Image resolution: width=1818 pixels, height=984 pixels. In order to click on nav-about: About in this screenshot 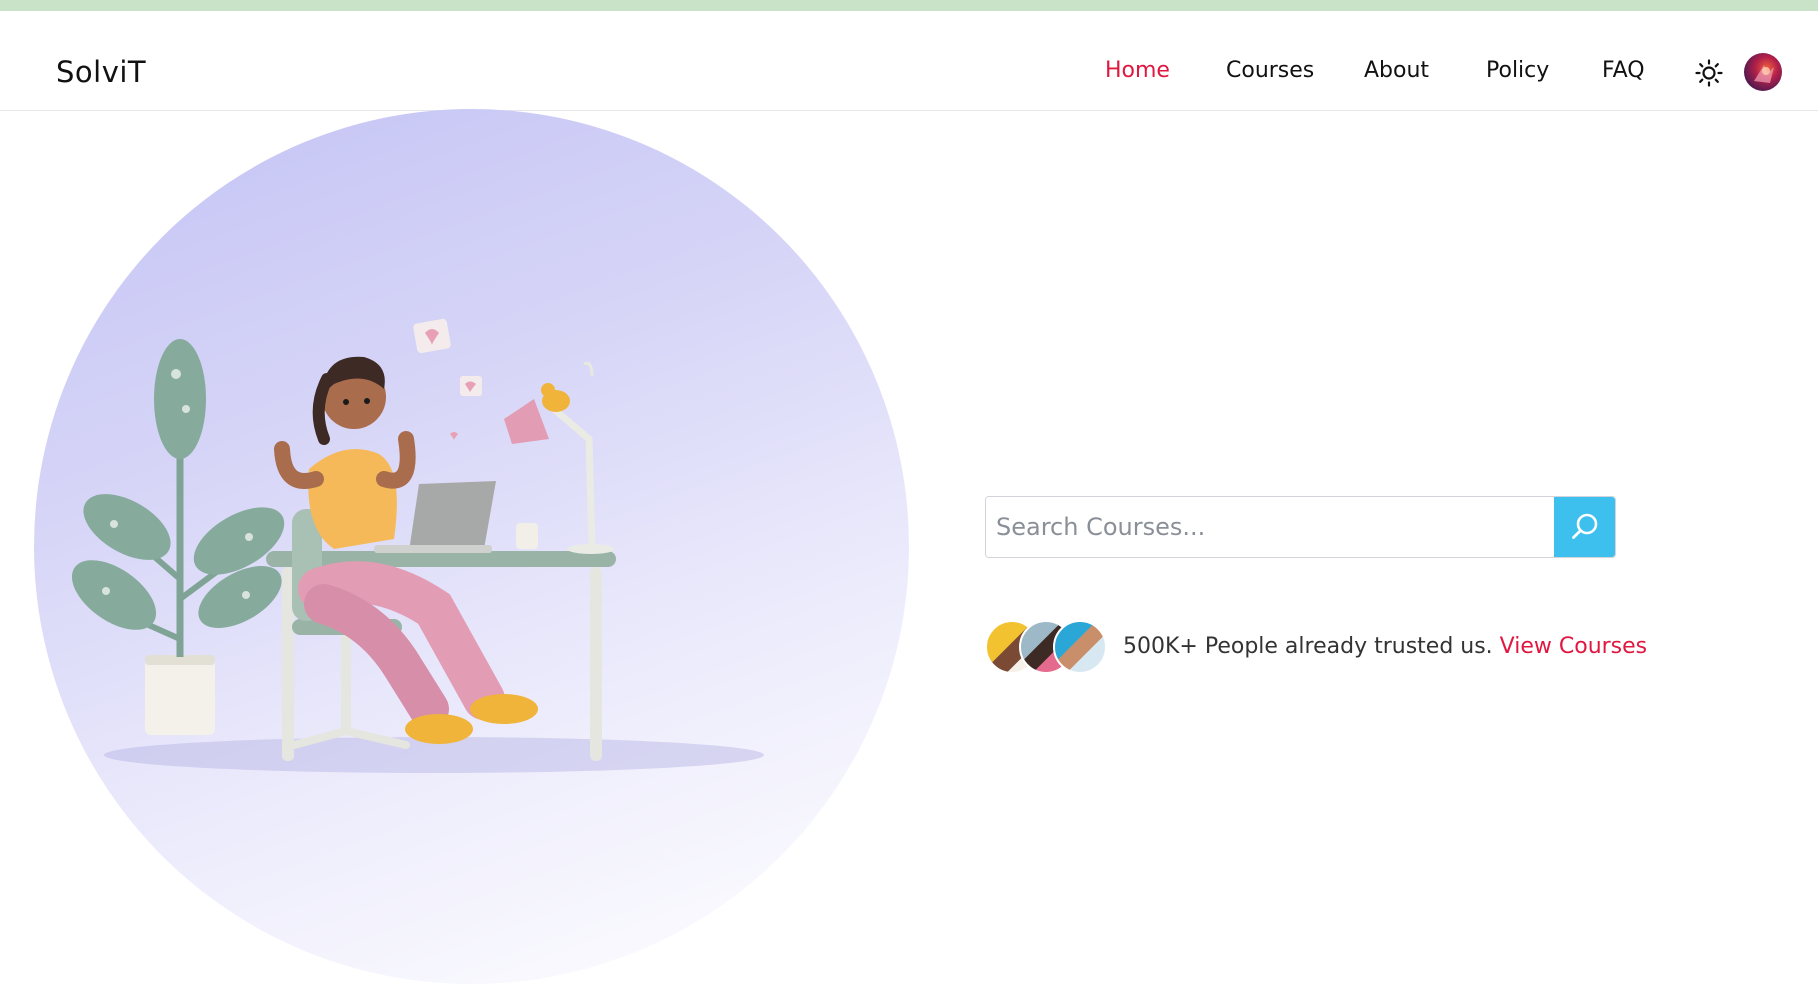, I will do `click(1396, 70)`.